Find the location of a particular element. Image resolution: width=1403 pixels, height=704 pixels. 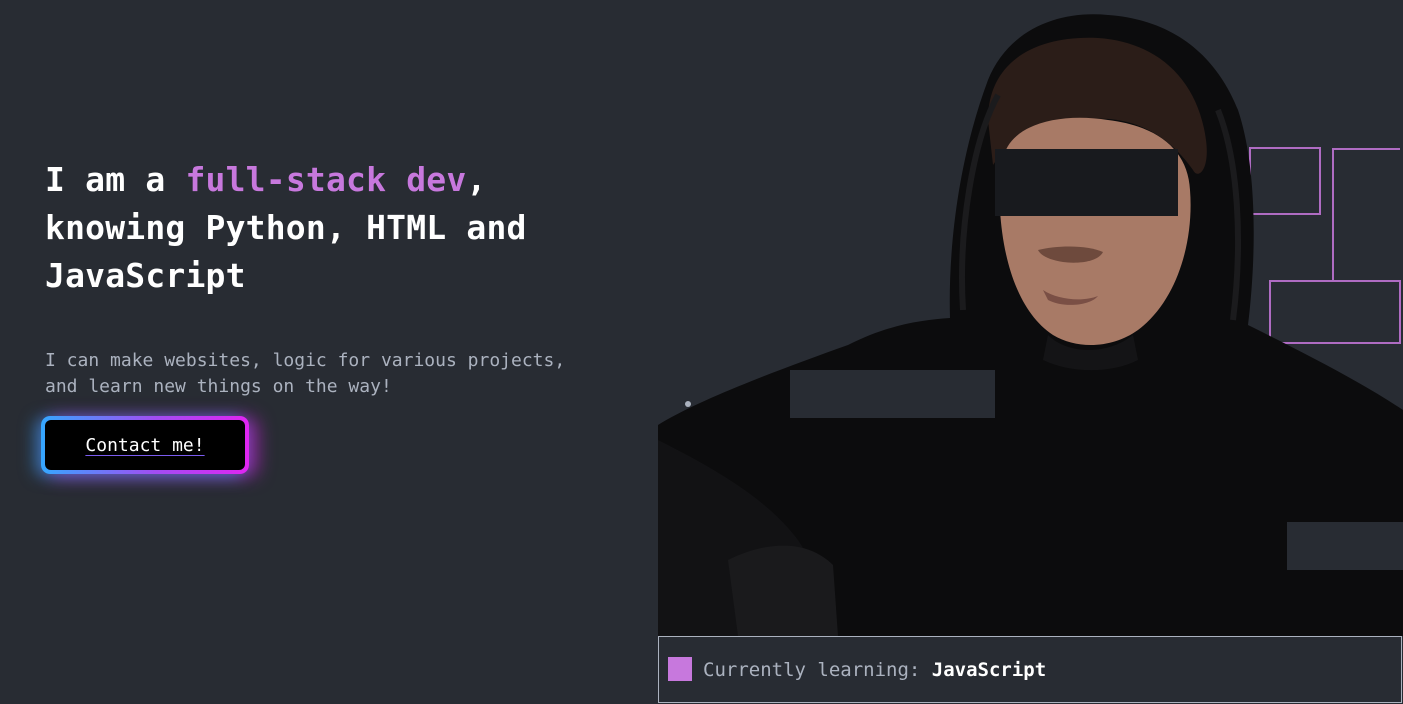

headline-prefix: I am a is located at coordinates (115, 179).